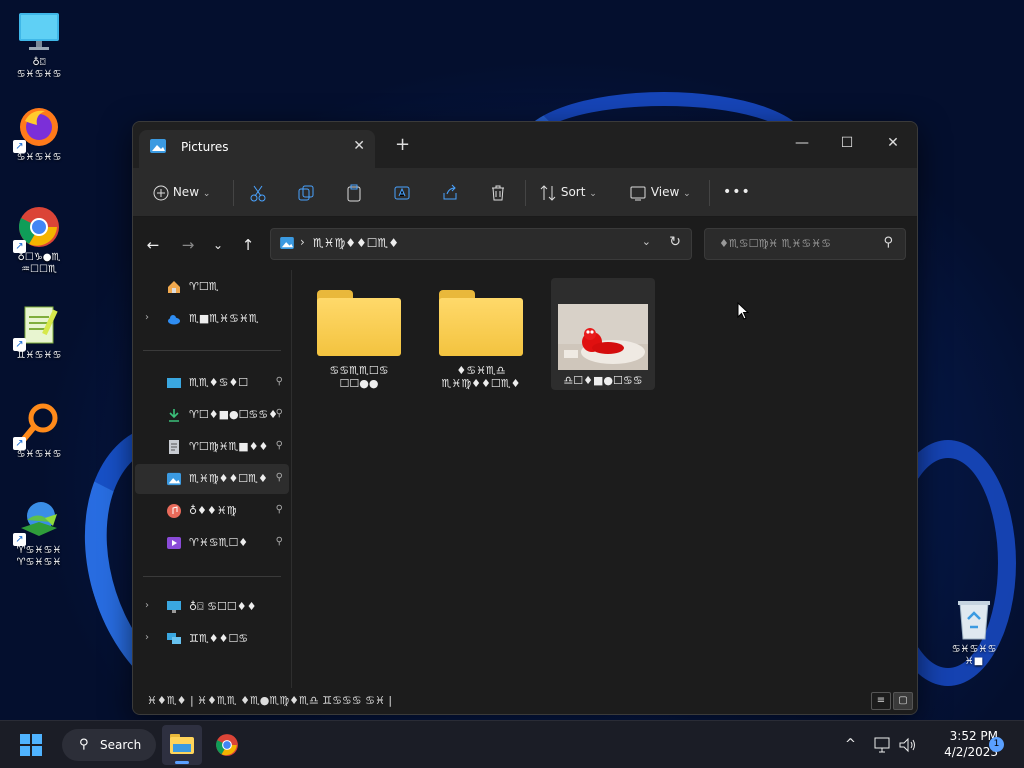  What do you see at coordinates (219, 638) in the screenshot?
I see `sidebar-item-label: ♊♏♦♦☐♋` at bounding box center [219, 638].